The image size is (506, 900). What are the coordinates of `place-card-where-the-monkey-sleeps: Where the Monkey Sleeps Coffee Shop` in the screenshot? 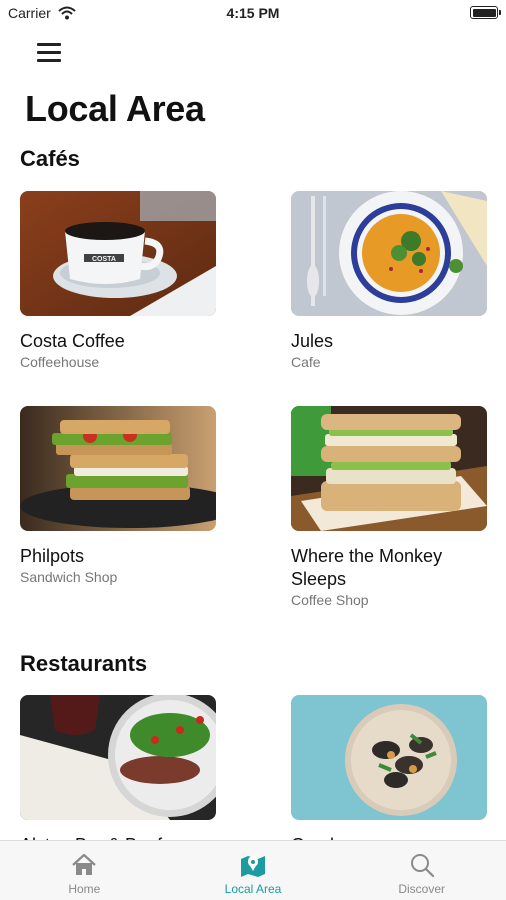 It's located at (389, 507).